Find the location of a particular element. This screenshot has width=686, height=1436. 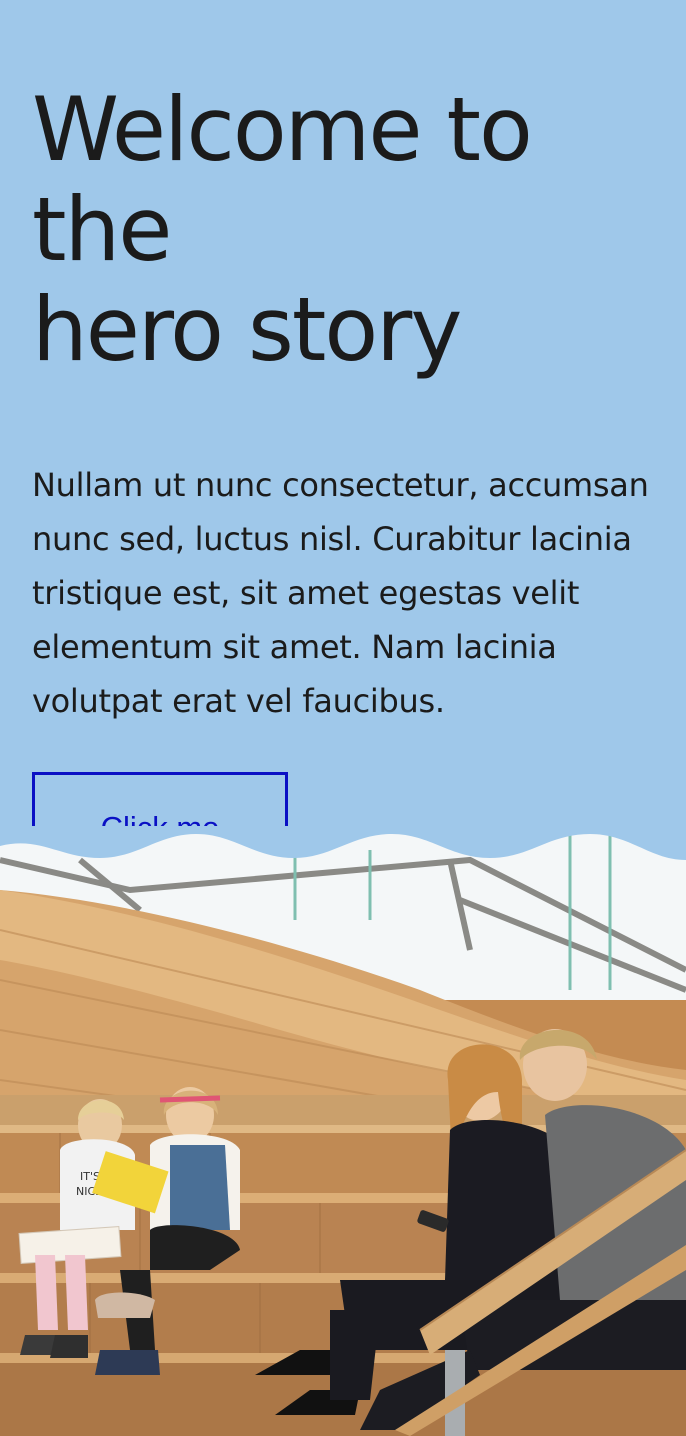

hero-title-line-2: hero story is located at coordinates (247, 329).